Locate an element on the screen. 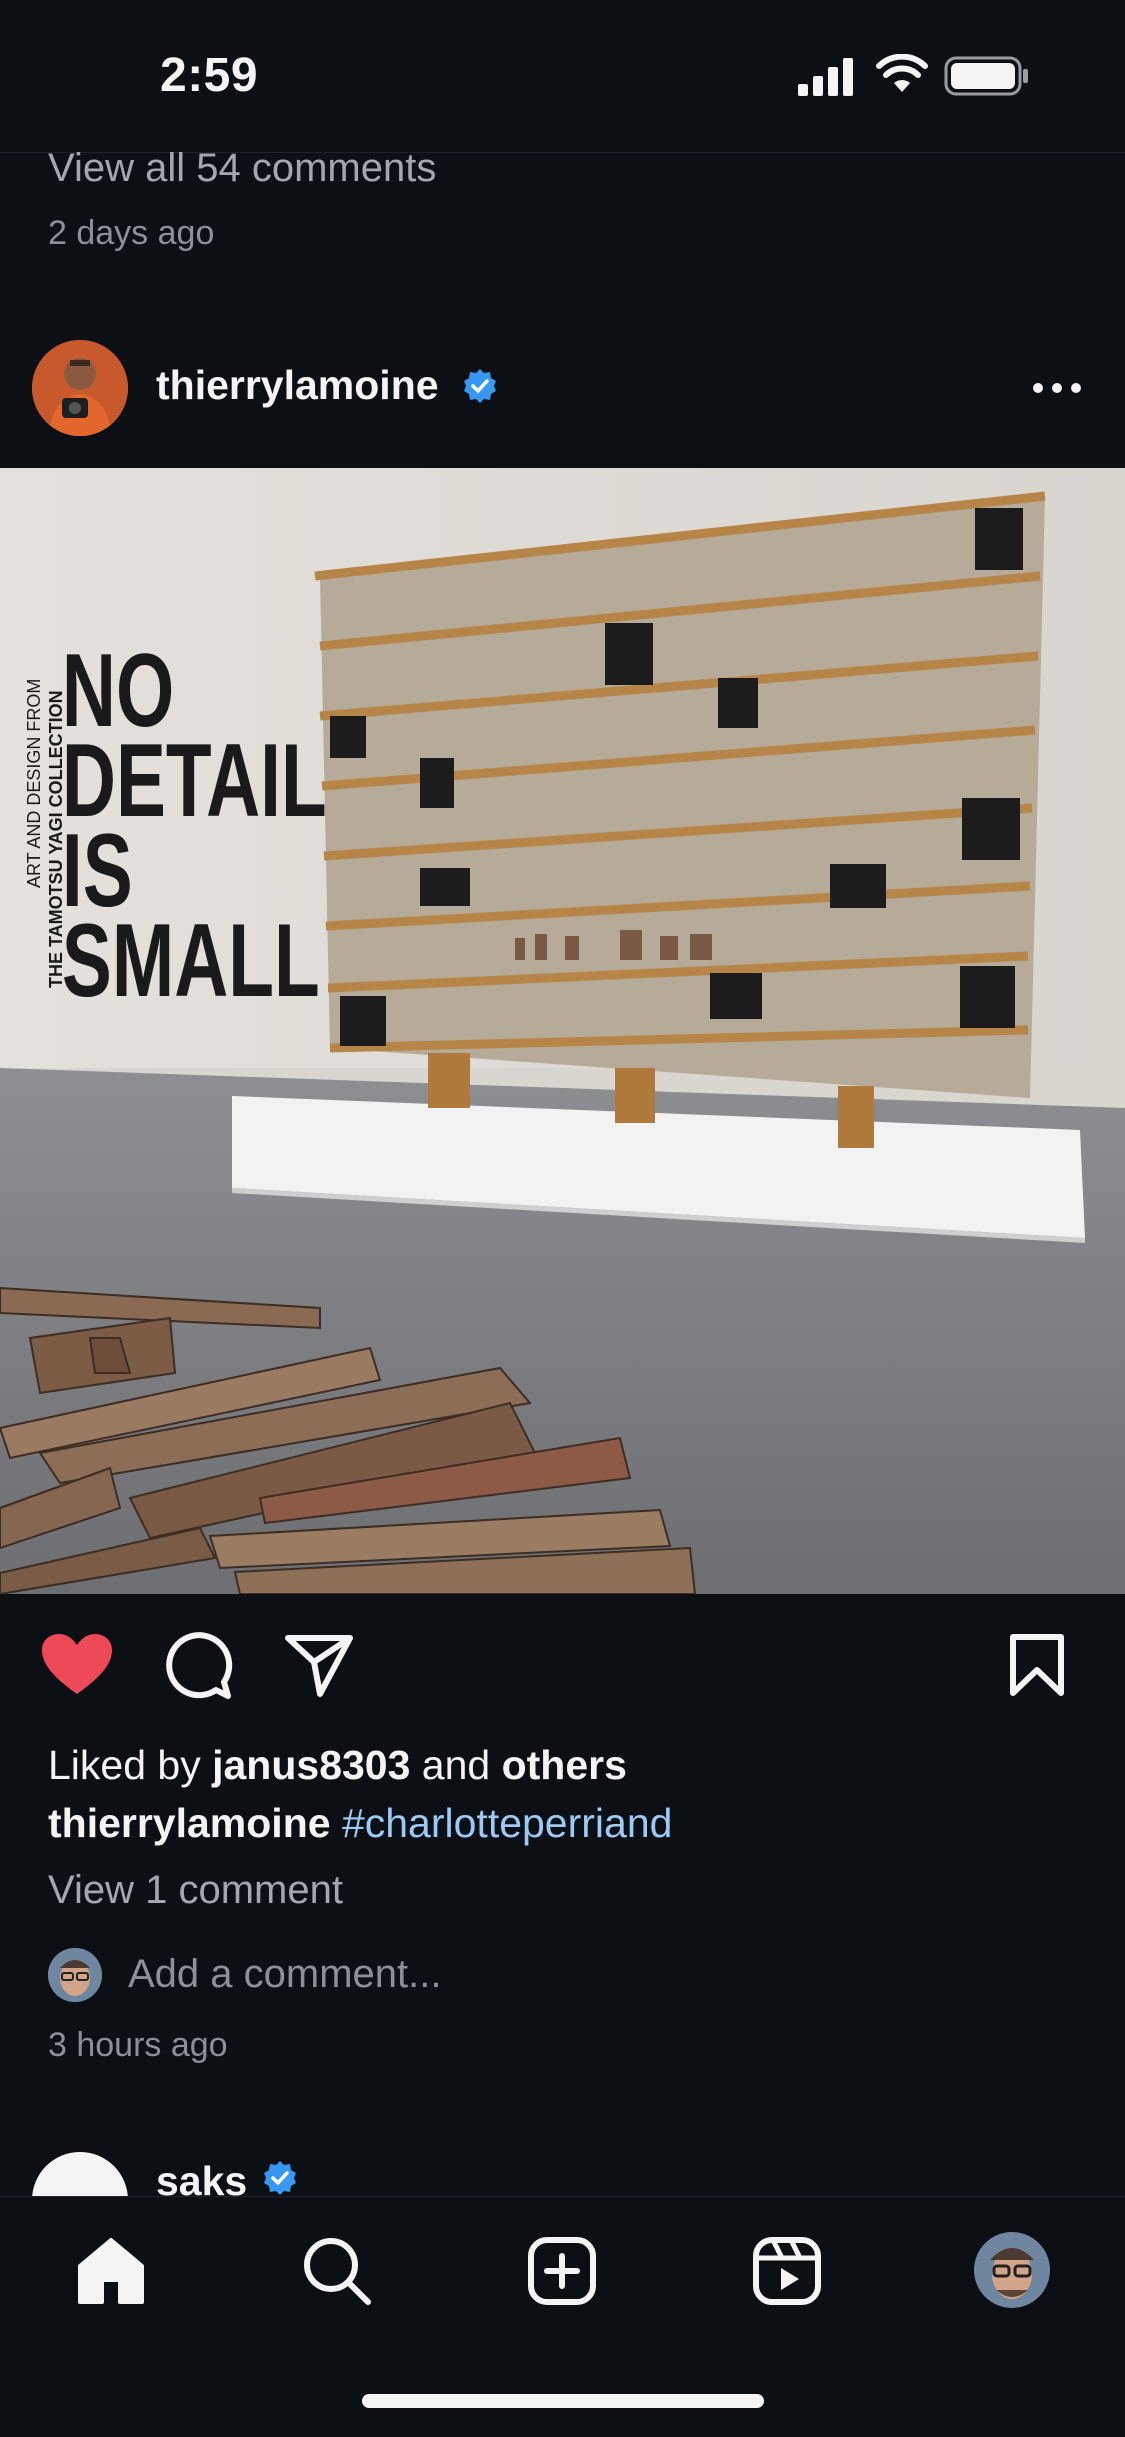 Image resolution: width=1125 pixels, height=2437 pixels. more-options-icon is located at coordinates (1057, 388).